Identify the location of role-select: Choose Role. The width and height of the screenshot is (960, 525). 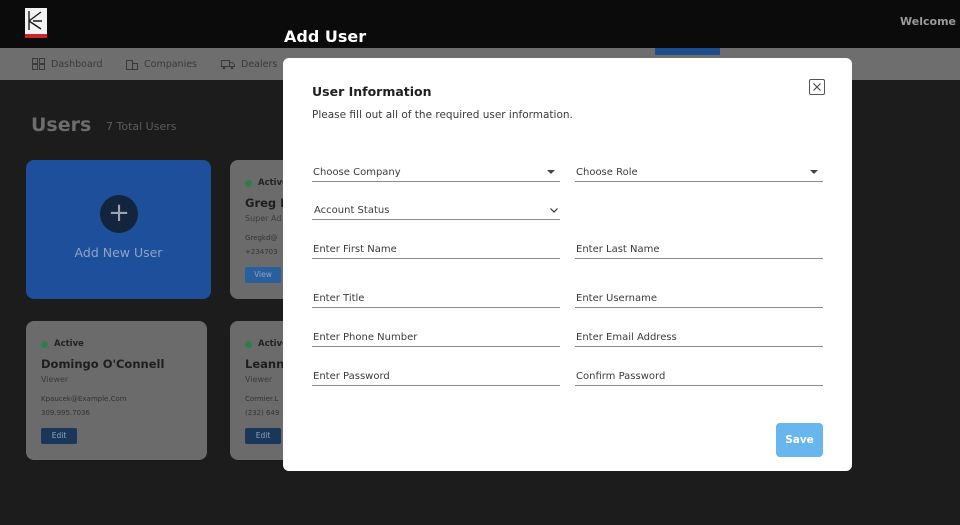
(699, 171).